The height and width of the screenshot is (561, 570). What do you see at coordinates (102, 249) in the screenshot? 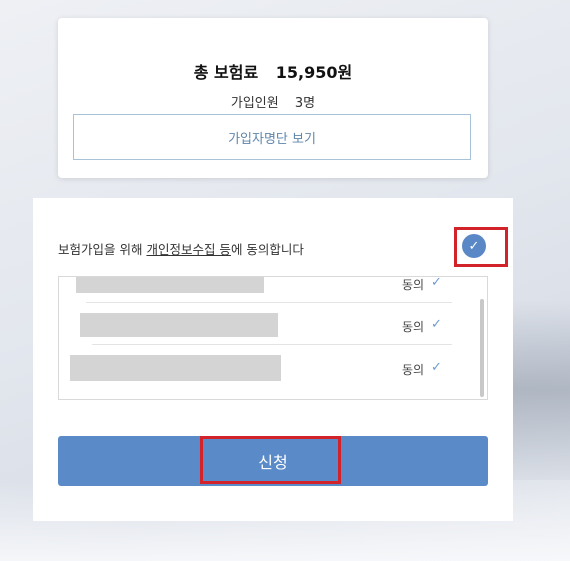
I see `consent-text-prefix: 보험가입을 위해` at bounding box center [102, 249].